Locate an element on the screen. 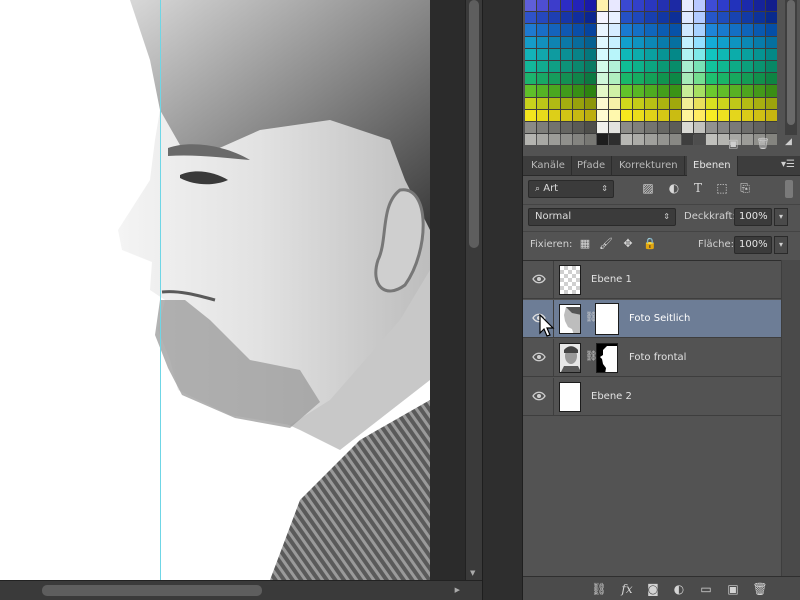 This screenshot has height=600, width=800. visibility-column is located at coordinates (538, 358).